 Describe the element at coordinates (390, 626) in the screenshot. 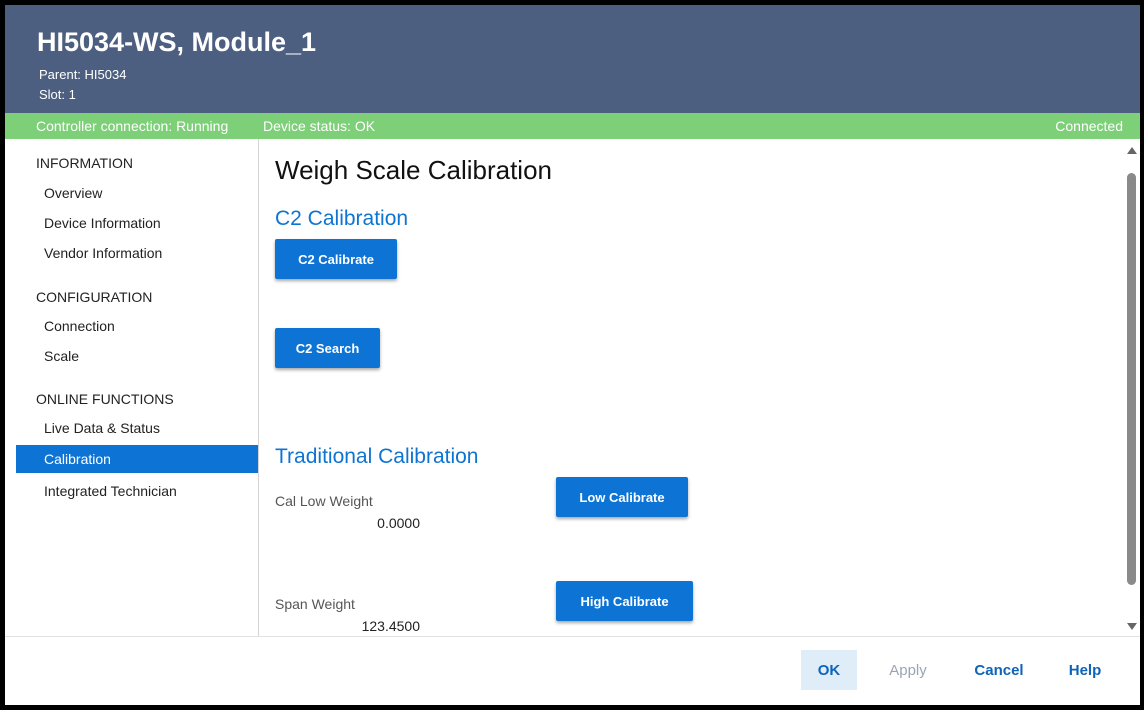

I see `span-weight-value: 123.4500` at that location.